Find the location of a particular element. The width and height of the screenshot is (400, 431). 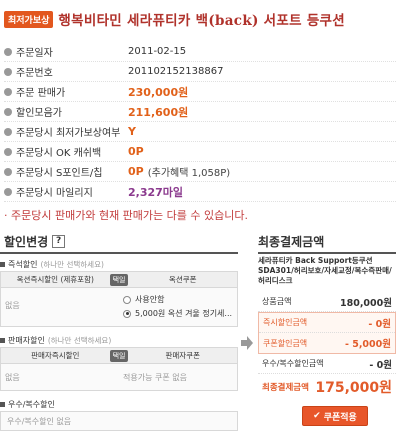

coupon-discount-amount-value: - 5,000원 is located at coordinates (367, 344).